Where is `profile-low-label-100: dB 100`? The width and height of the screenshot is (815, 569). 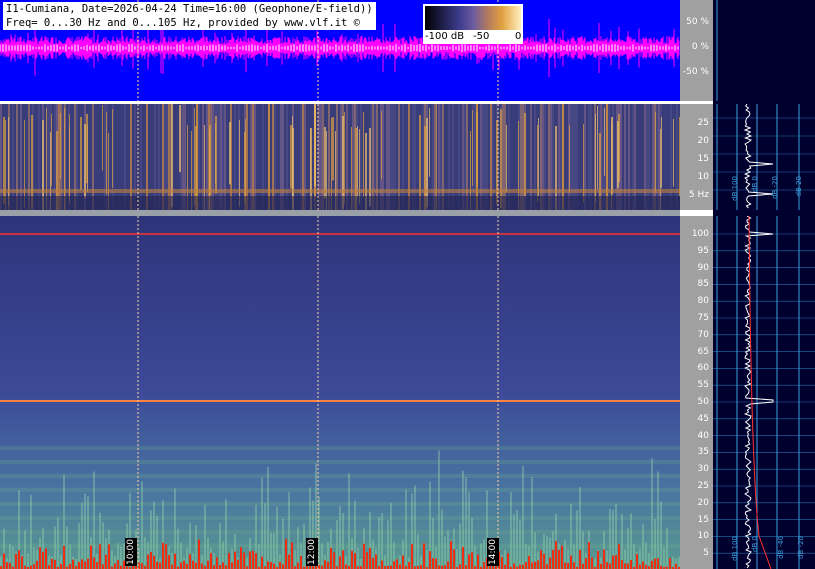 profile-low-label-100: dB 100 is located at coordinates (735, 188).